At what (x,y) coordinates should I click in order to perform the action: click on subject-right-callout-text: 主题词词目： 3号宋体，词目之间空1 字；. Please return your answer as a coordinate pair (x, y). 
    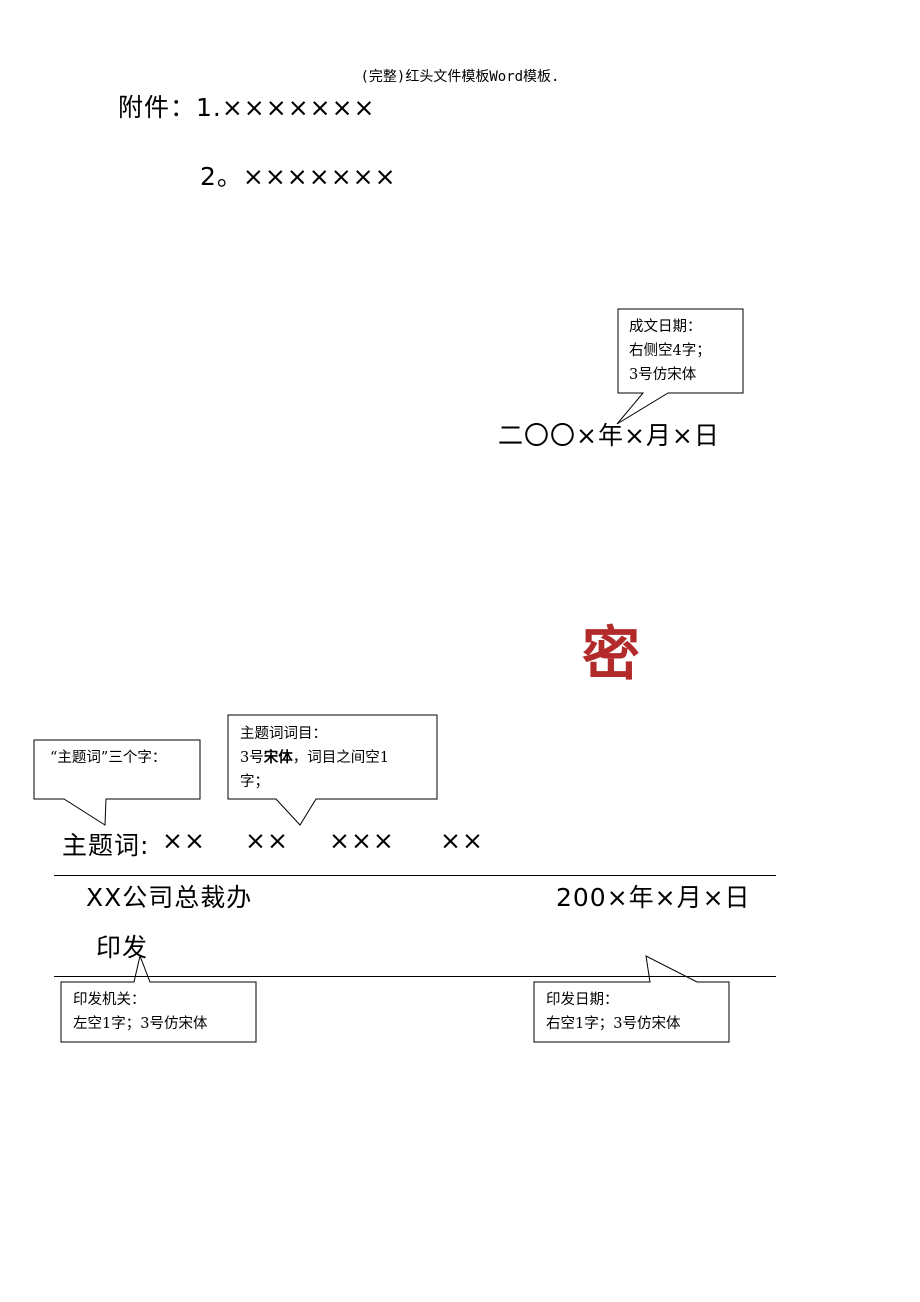
    Looking at the image, I should click on (314, 758).